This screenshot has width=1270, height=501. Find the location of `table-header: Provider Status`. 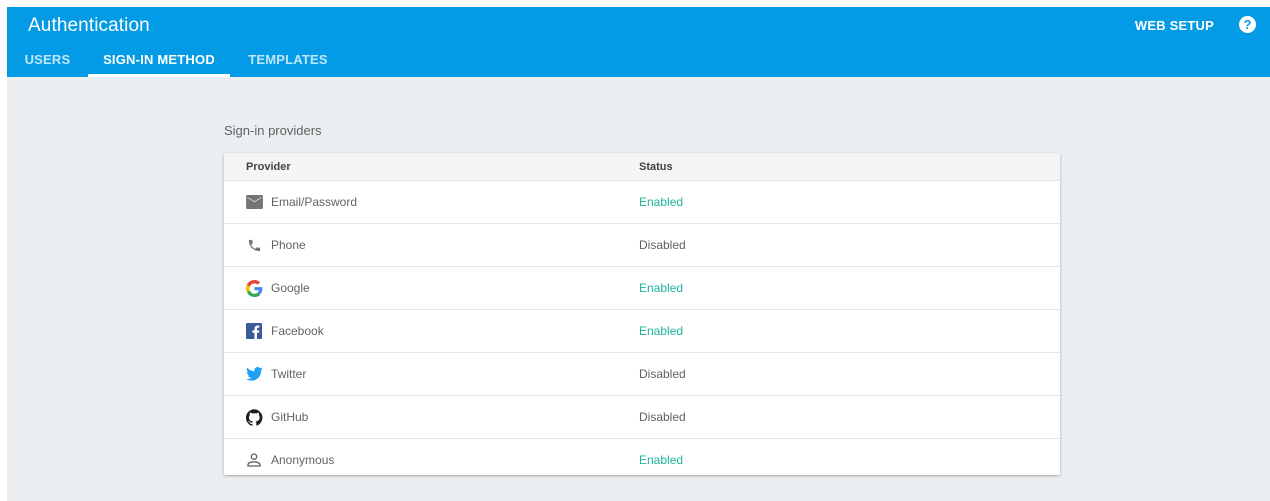

table-header: Provider Status is located at coordinates (642, 167).